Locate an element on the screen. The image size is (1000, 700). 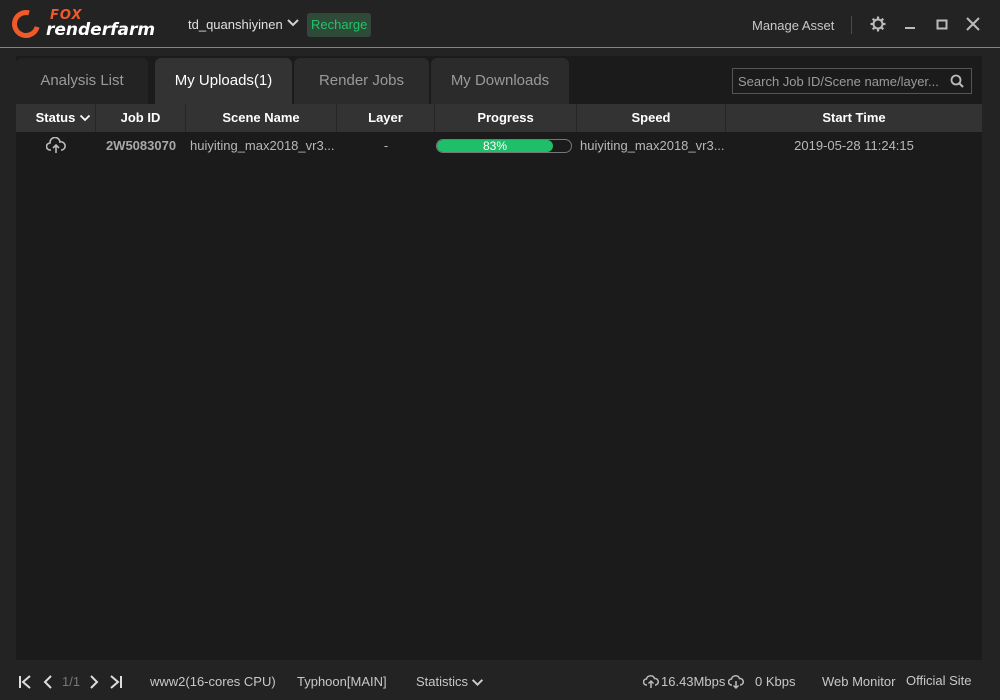
web-monitor-link: Web Monitor is located at coordinates (858, 681).